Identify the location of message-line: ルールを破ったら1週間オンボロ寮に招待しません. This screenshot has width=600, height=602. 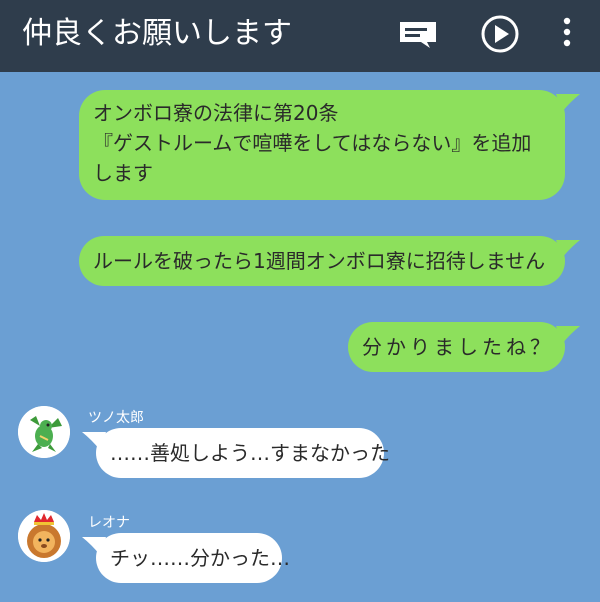
(319, 261).